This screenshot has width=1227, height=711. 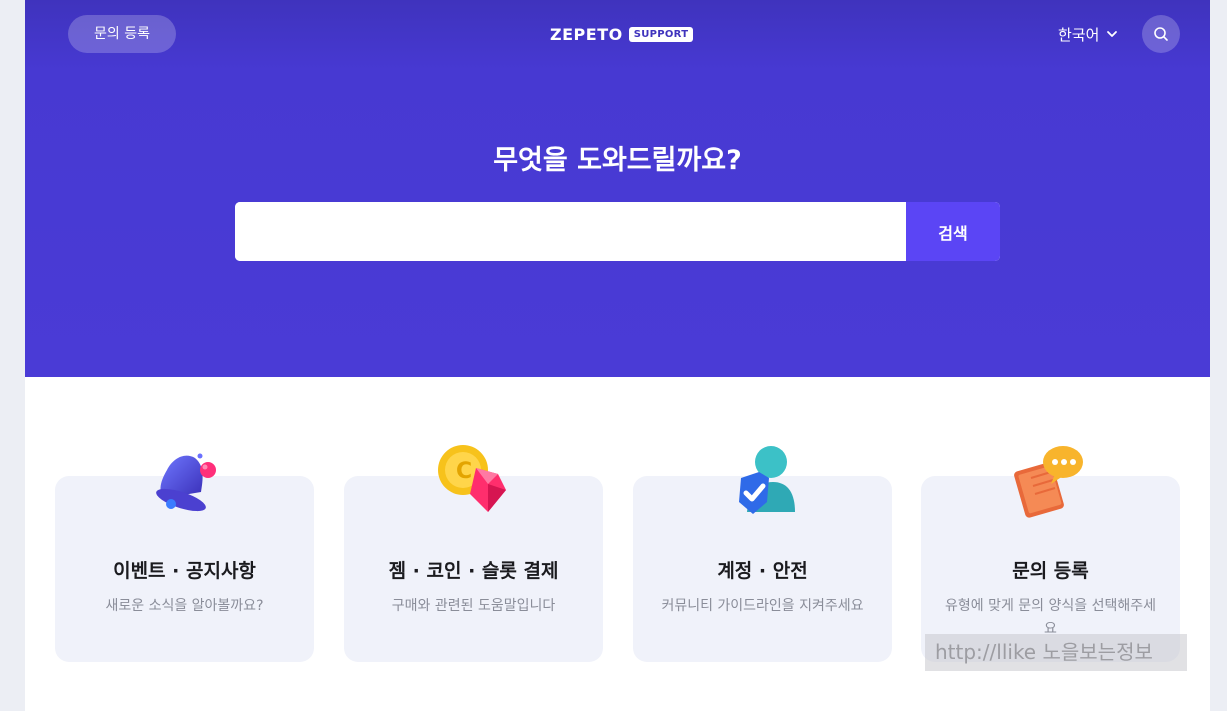 I want to click on chat-book-icon, so click(x=1048, y=482).